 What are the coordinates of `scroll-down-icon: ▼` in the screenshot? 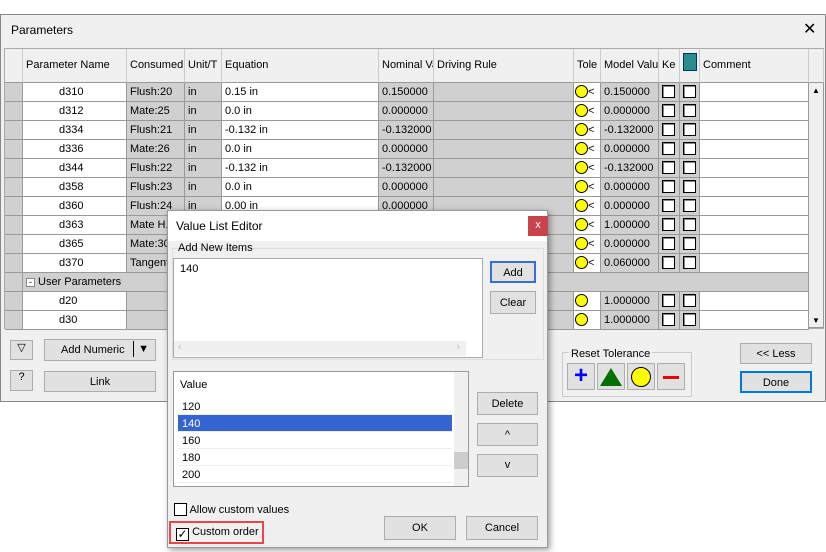 It's located at (816, 320).